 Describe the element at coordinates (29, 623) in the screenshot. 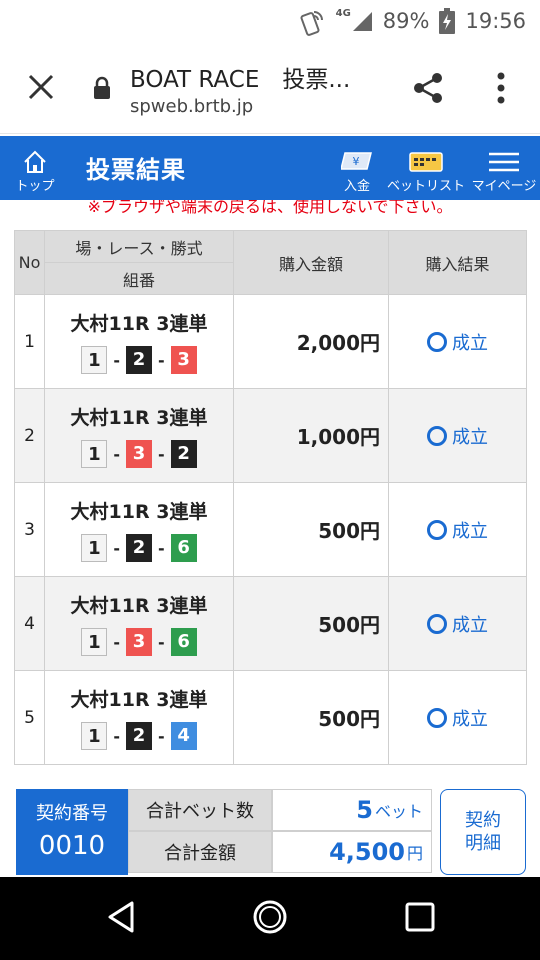

I see `bet-no: 4` at that location.